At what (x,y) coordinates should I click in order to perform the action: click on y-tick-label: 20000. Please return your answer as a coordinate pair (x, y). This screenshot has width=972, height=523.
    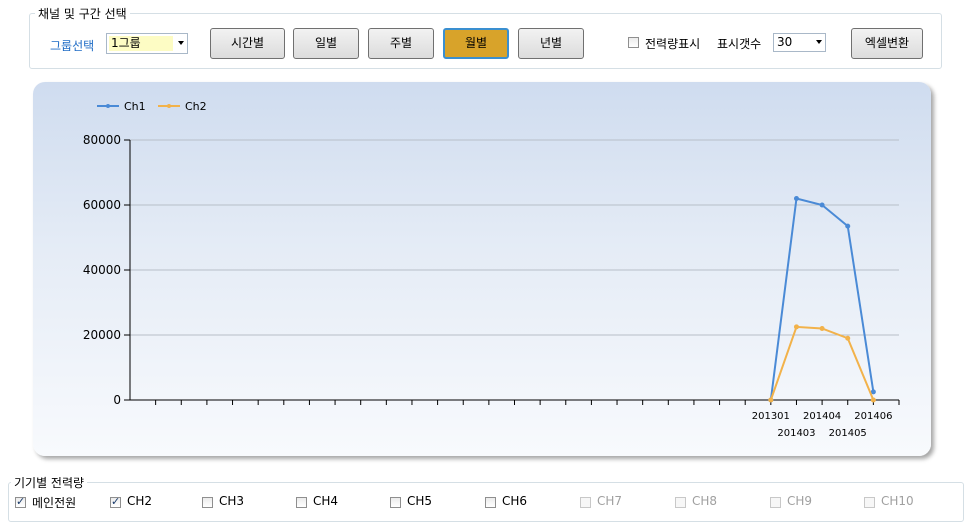
    Looking at the image, I should click on (102, 335).